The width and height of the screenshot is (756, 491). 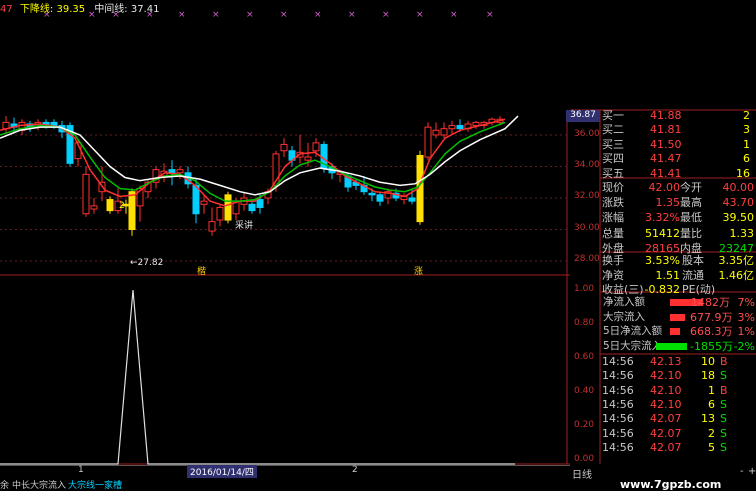 What do you see at coordinates (244, 226) in the screenshot?
I see `chart-label-caijiang: 采讲` at bounding box center [244, 226].